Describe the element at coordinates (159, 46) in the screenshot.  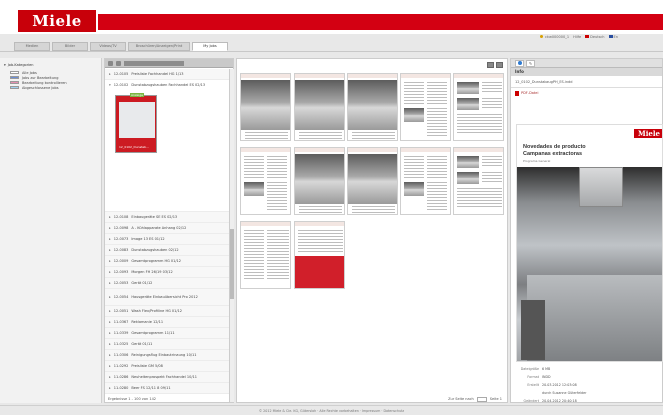
I see `tab-brochures: Broschüren/Anzeigen/Print` at that location.